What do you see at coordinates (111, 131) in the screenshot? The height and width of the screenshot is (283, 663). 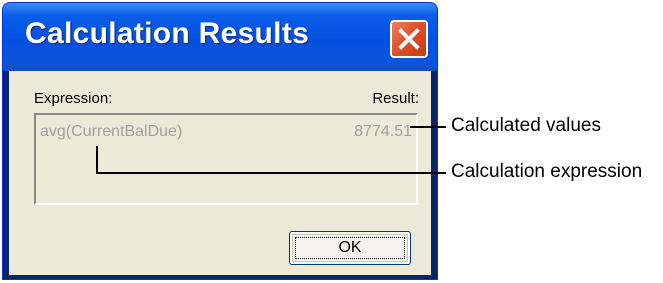 I see `expression-cell: avg(CurrentBalDue)` at bounding box center [111, 131].